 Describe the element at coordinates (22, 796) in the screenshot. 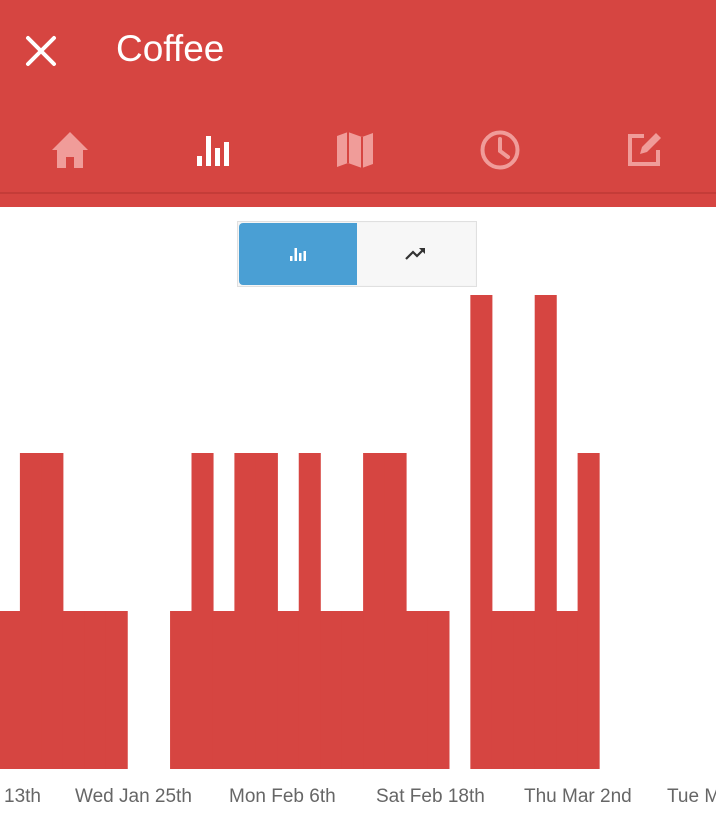

I see `x-tick-label: 13th` at that location.